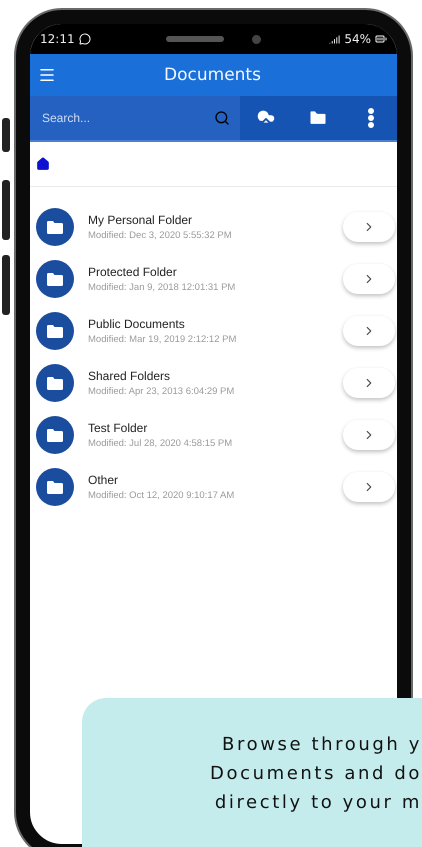 The width and height of the screenshot is (422, 847). What do you see at coordinates (141, 220) in the screenshot?
I see `folder-name: My Personal Folder` at bounding box center [141, 220].